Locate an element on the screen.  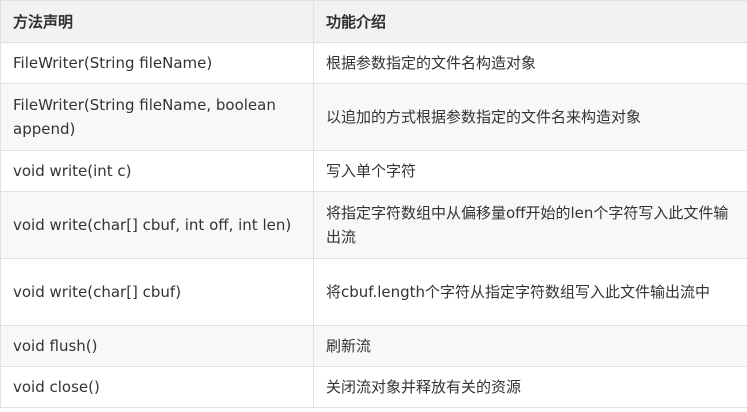
table-row: void flush() 刷新流 is located at coordinates (373, 346).